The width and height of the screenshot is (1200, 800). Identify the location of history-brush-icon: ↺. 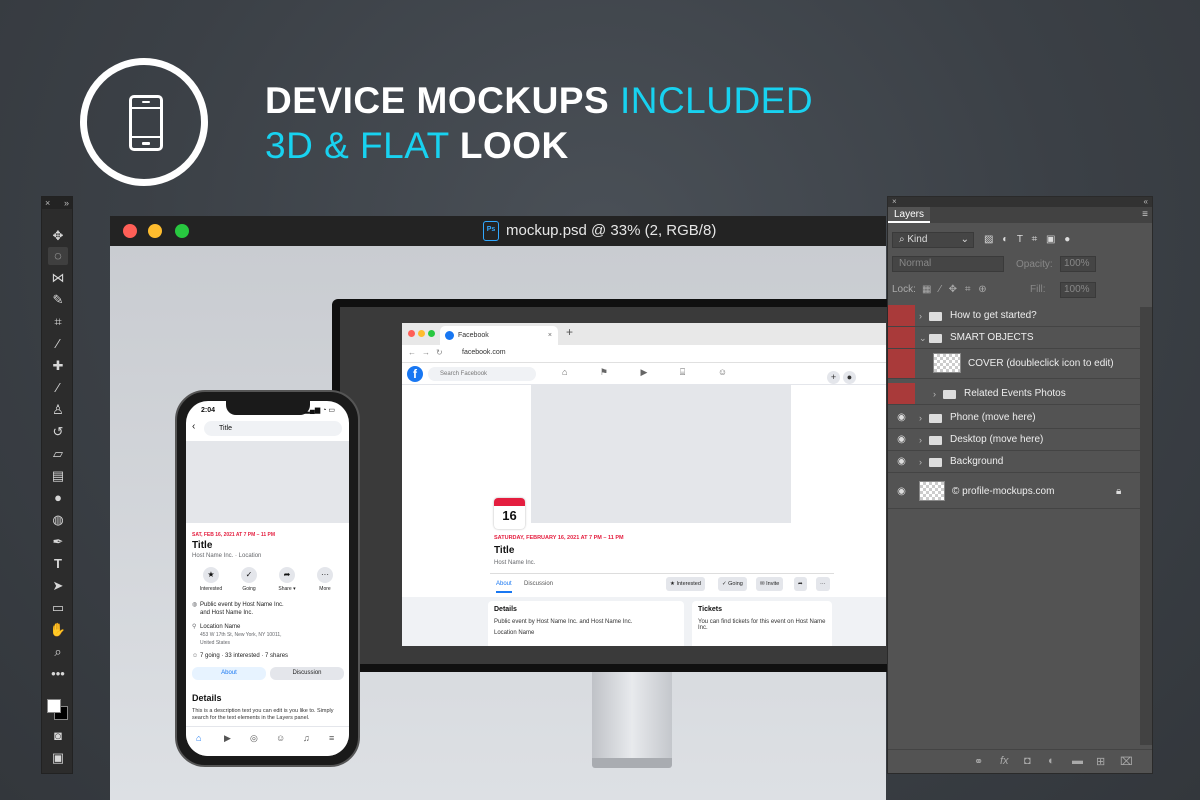
(58, 432).